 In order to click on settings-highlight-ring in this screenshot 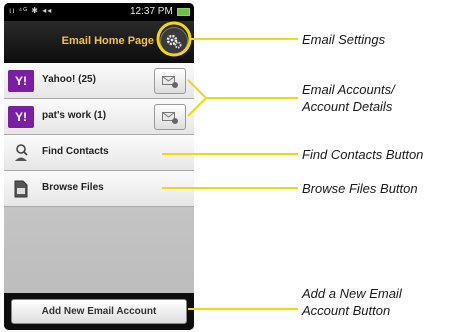, I will do `click(174, 39)`.